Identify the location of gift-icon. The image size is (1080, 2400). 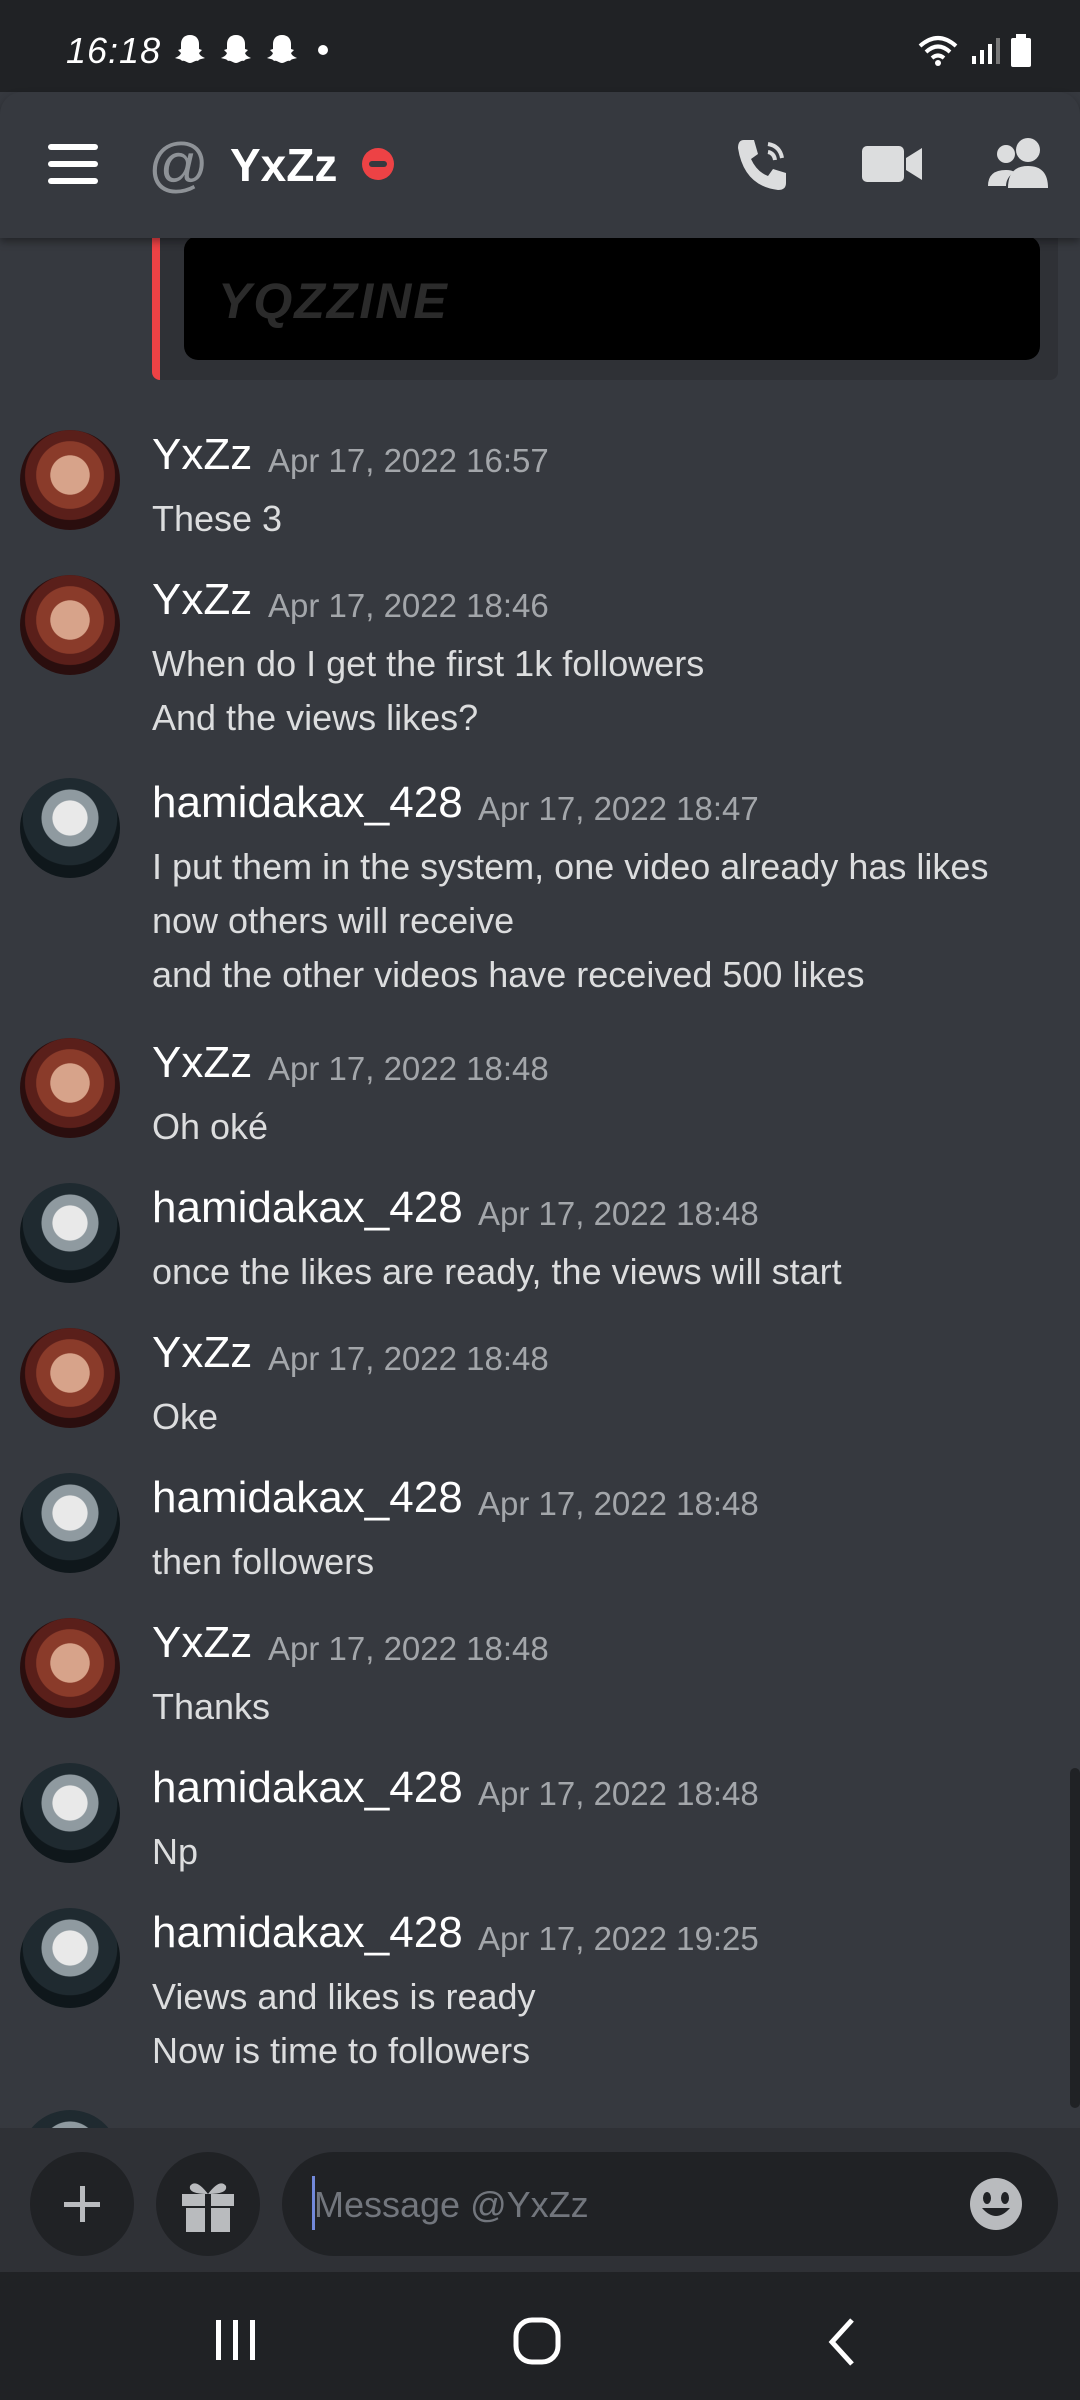
(208, 2207).